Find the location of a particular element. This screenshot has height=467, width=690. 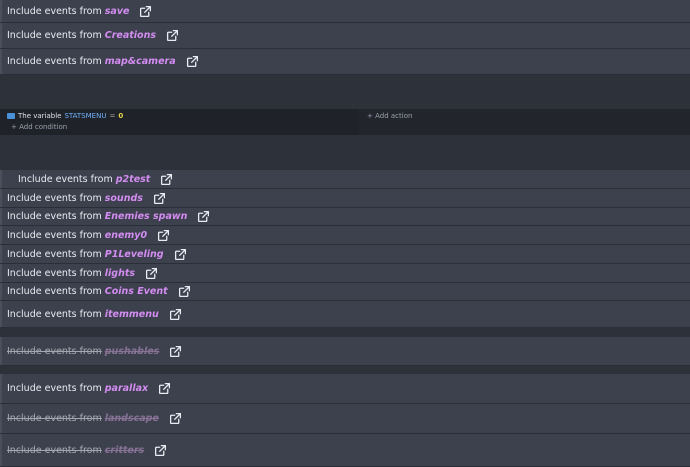

condition-text: The variable is located at coordinates (40, 116).